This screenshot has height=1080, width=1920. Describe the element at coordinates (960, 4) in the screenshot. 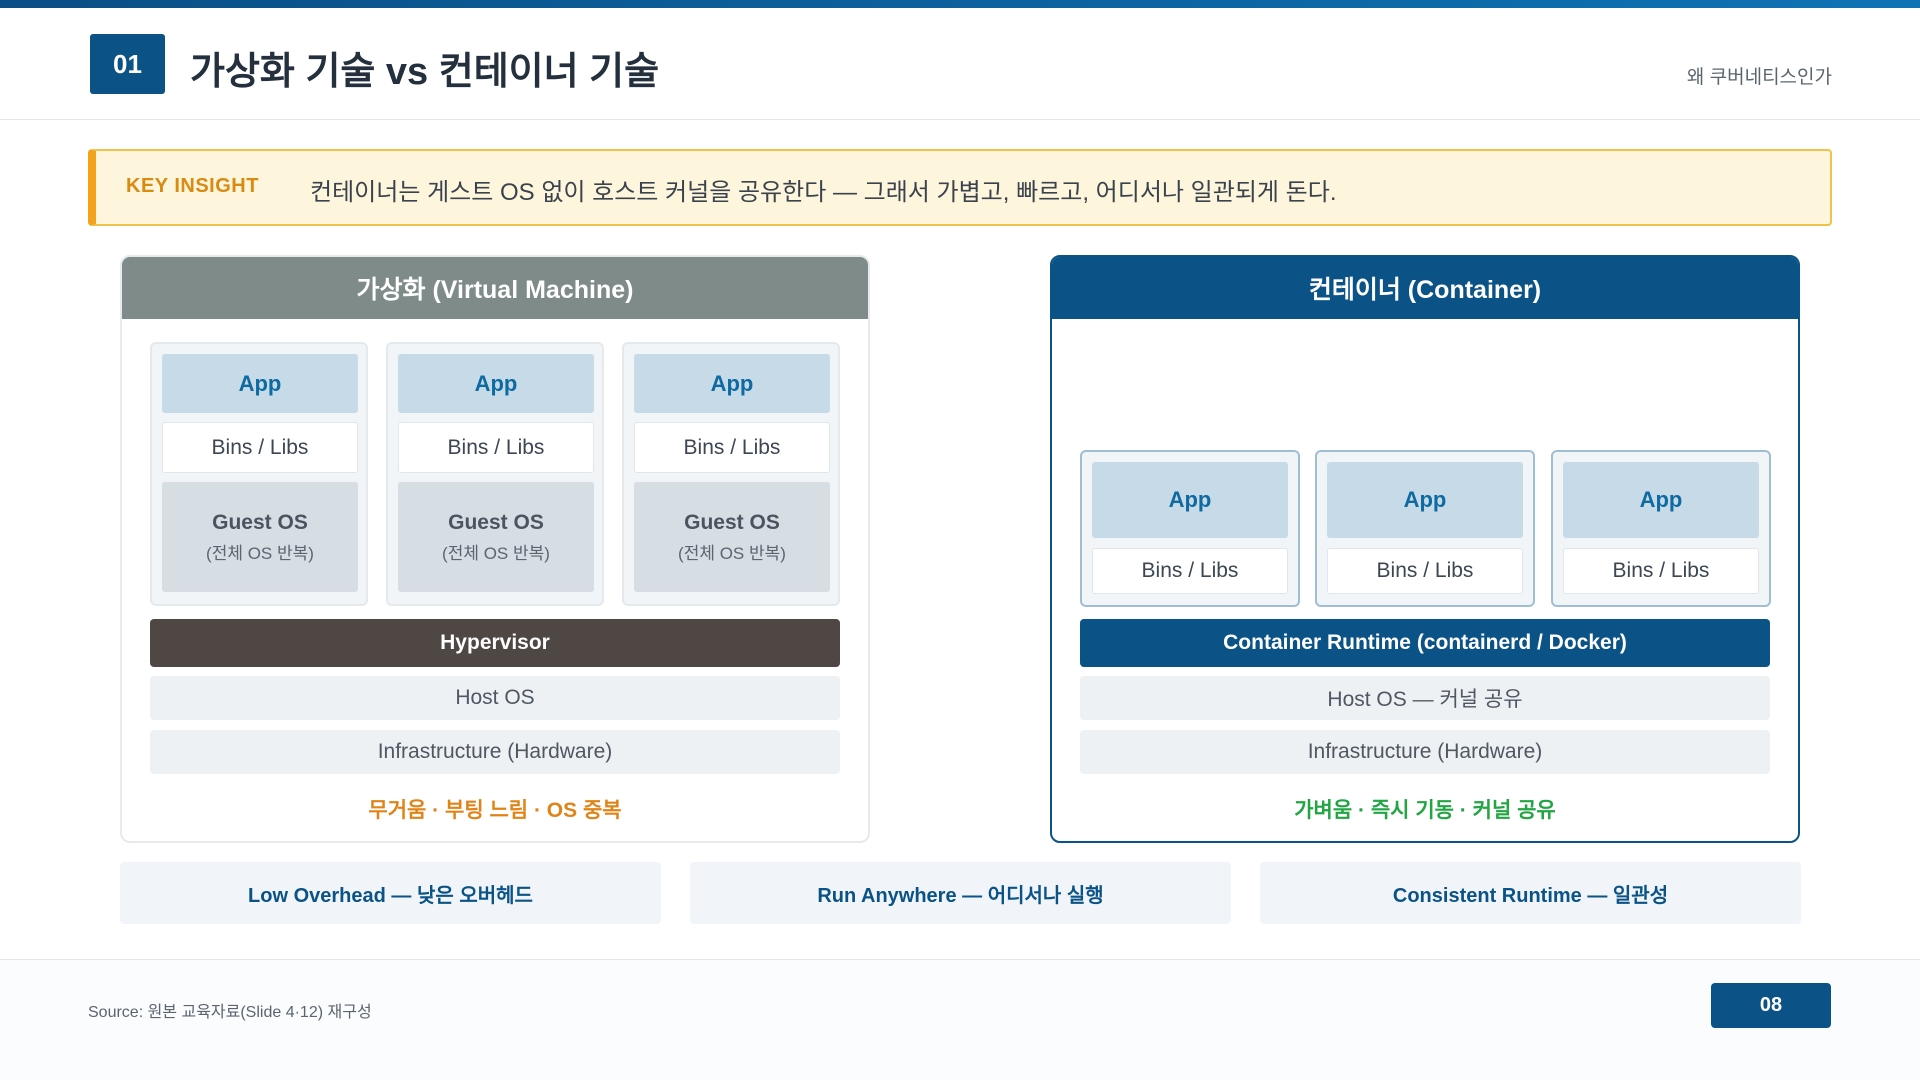

I see `top-accent-bar` at that location.